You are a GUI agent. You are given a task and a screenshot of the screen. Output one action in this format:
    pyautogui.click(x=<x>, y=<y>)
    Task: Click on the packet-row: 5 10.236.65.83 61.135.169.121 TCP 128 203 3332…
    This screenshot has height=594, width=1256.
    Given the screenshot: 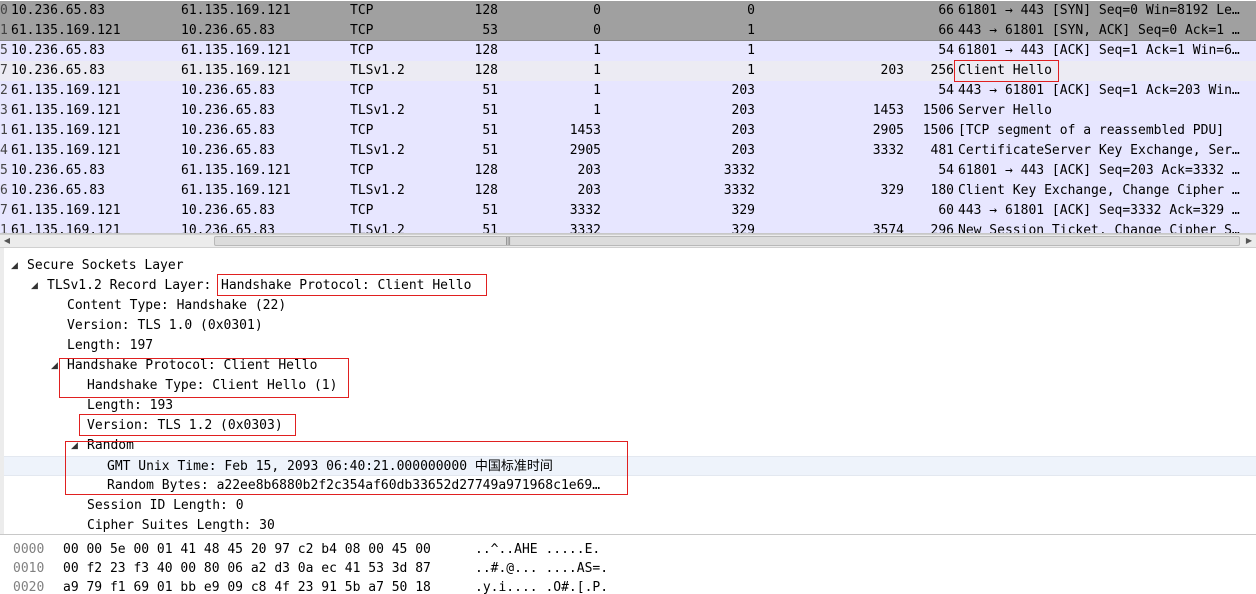 What is the action you would take?
    pyautogui.click(x=628, y=171)
    